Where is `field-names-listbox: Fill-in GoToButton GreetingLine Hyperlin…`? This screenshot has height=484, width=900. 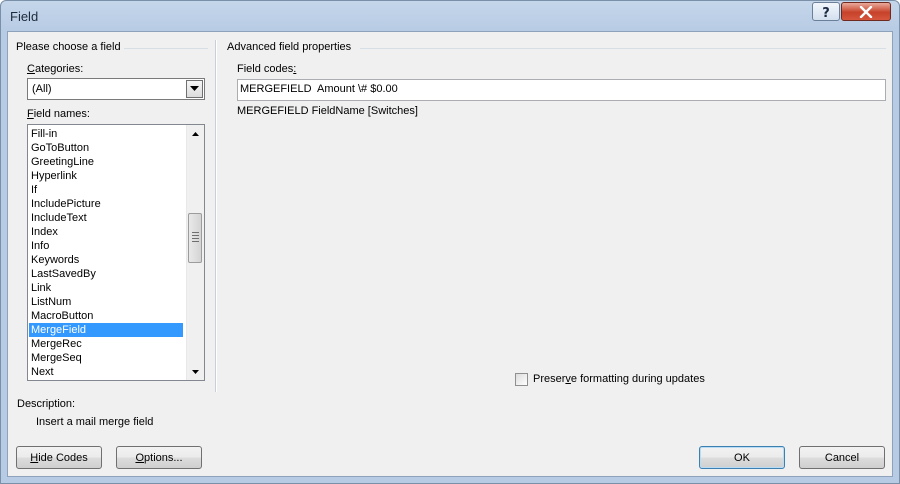
field-names-listbox: Fill-in GoToButton GreetingLine Hyperlin… is located at coordinates (116, 252).